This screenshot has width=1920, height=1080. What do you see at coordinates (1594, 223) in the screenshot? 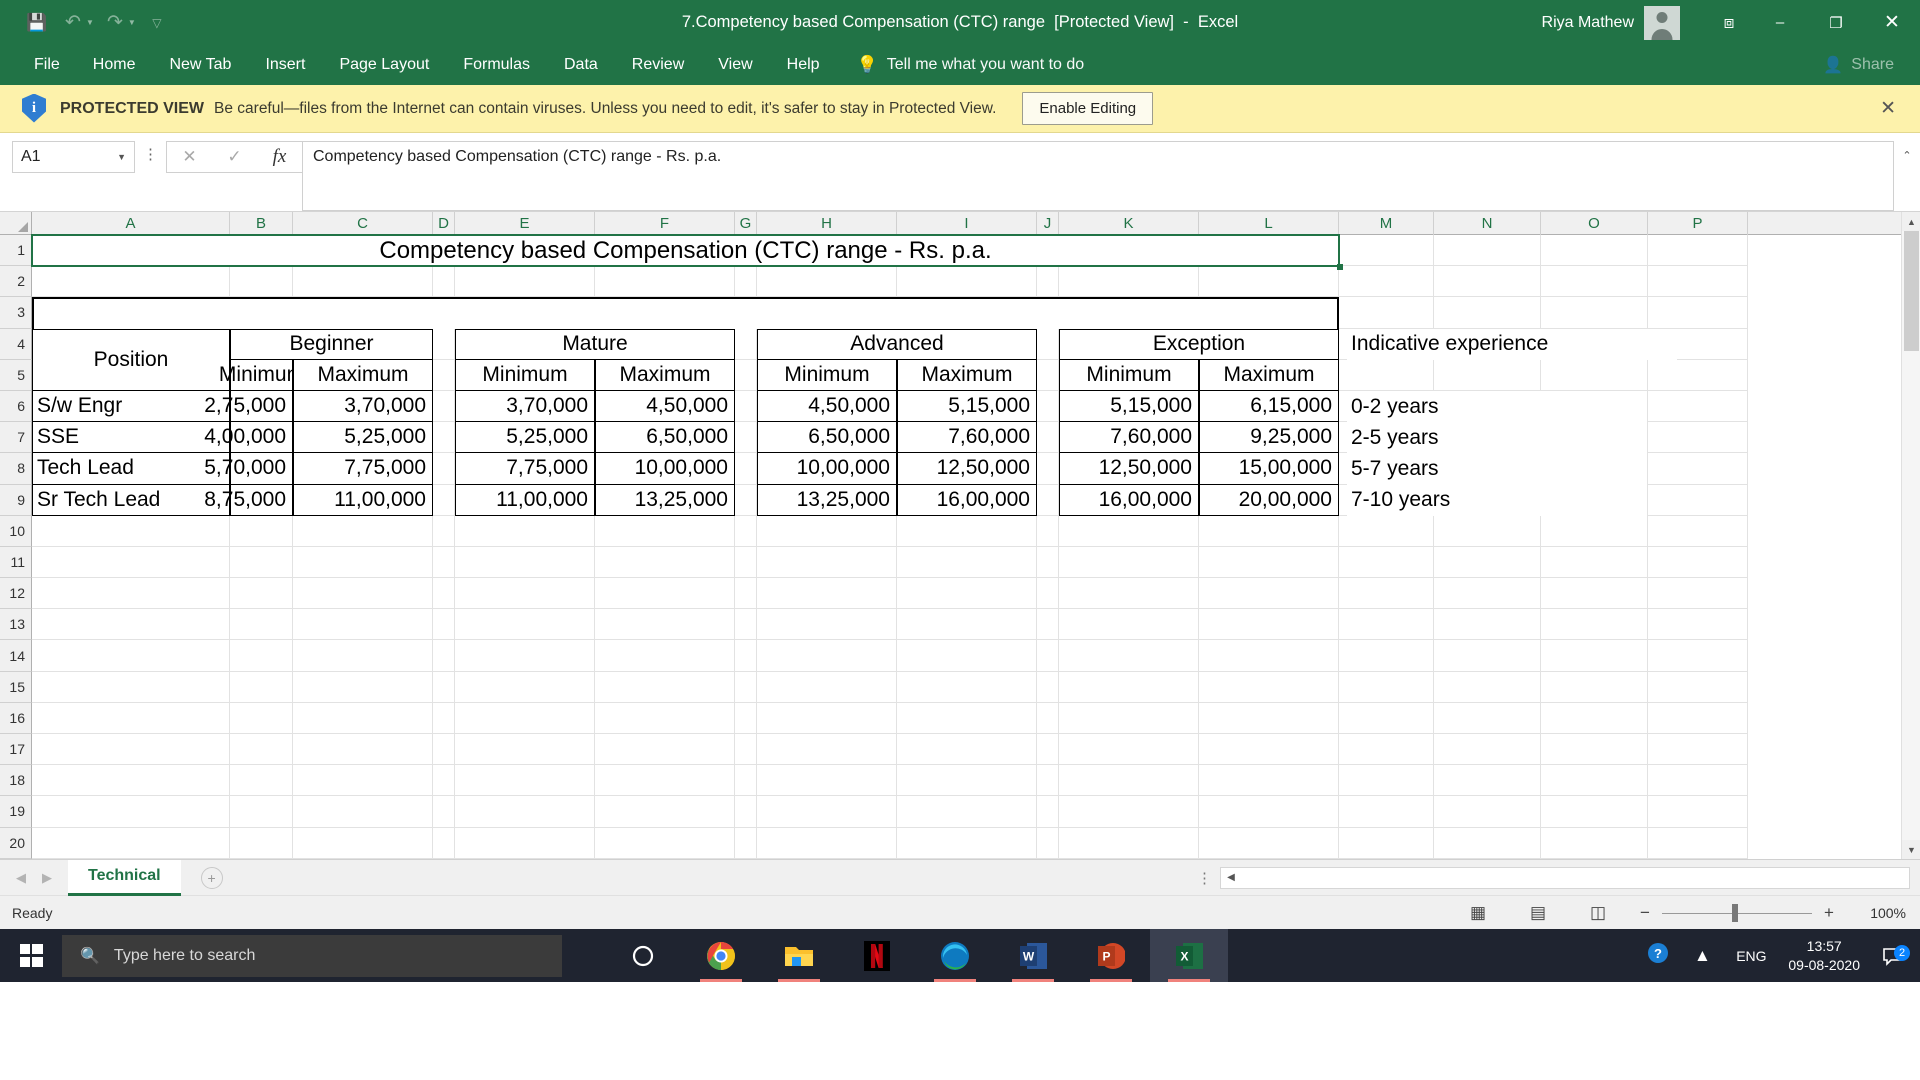
I see `column-header-O: O` at bounding box center [1594, 223].